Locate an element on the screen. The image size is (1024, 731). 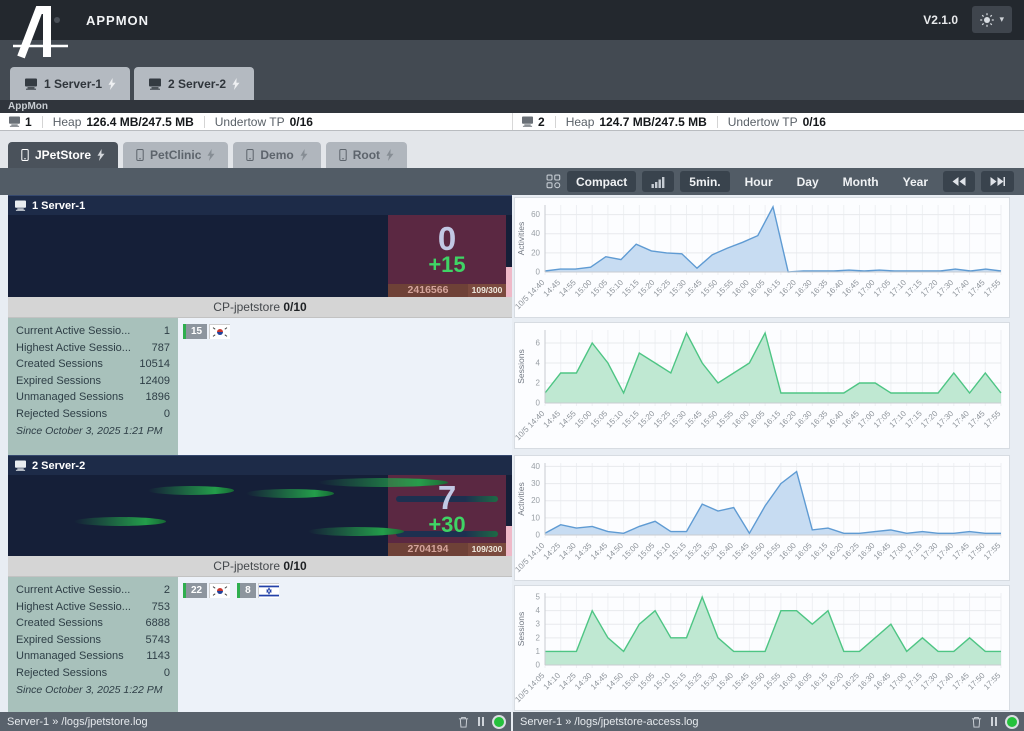
layout-grid-icon is located at coordinates (553, 181).